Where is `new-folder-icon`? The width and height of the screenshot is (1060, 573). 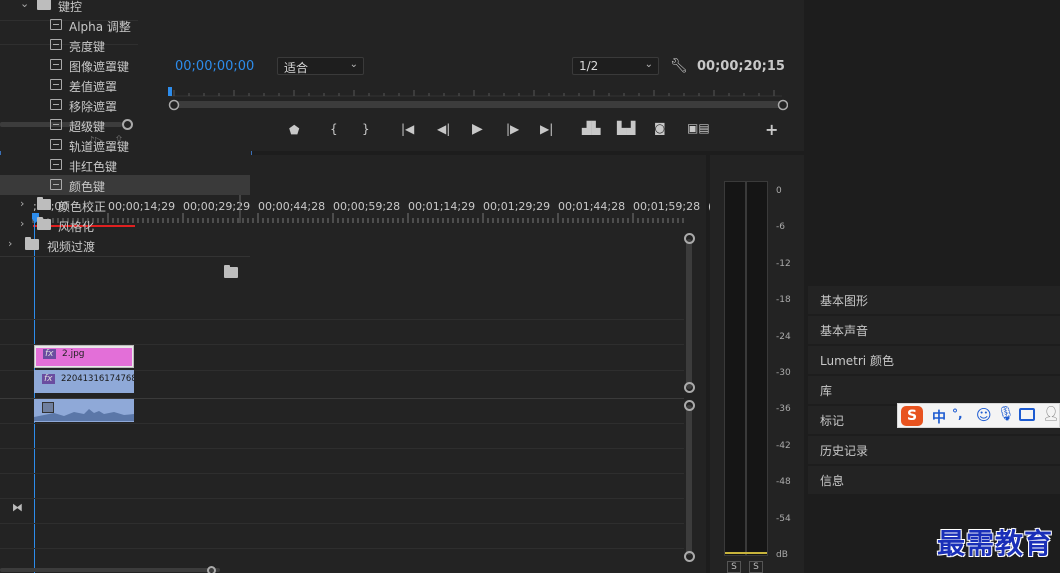
new-folder-icon is located at coordinates (231, 271).